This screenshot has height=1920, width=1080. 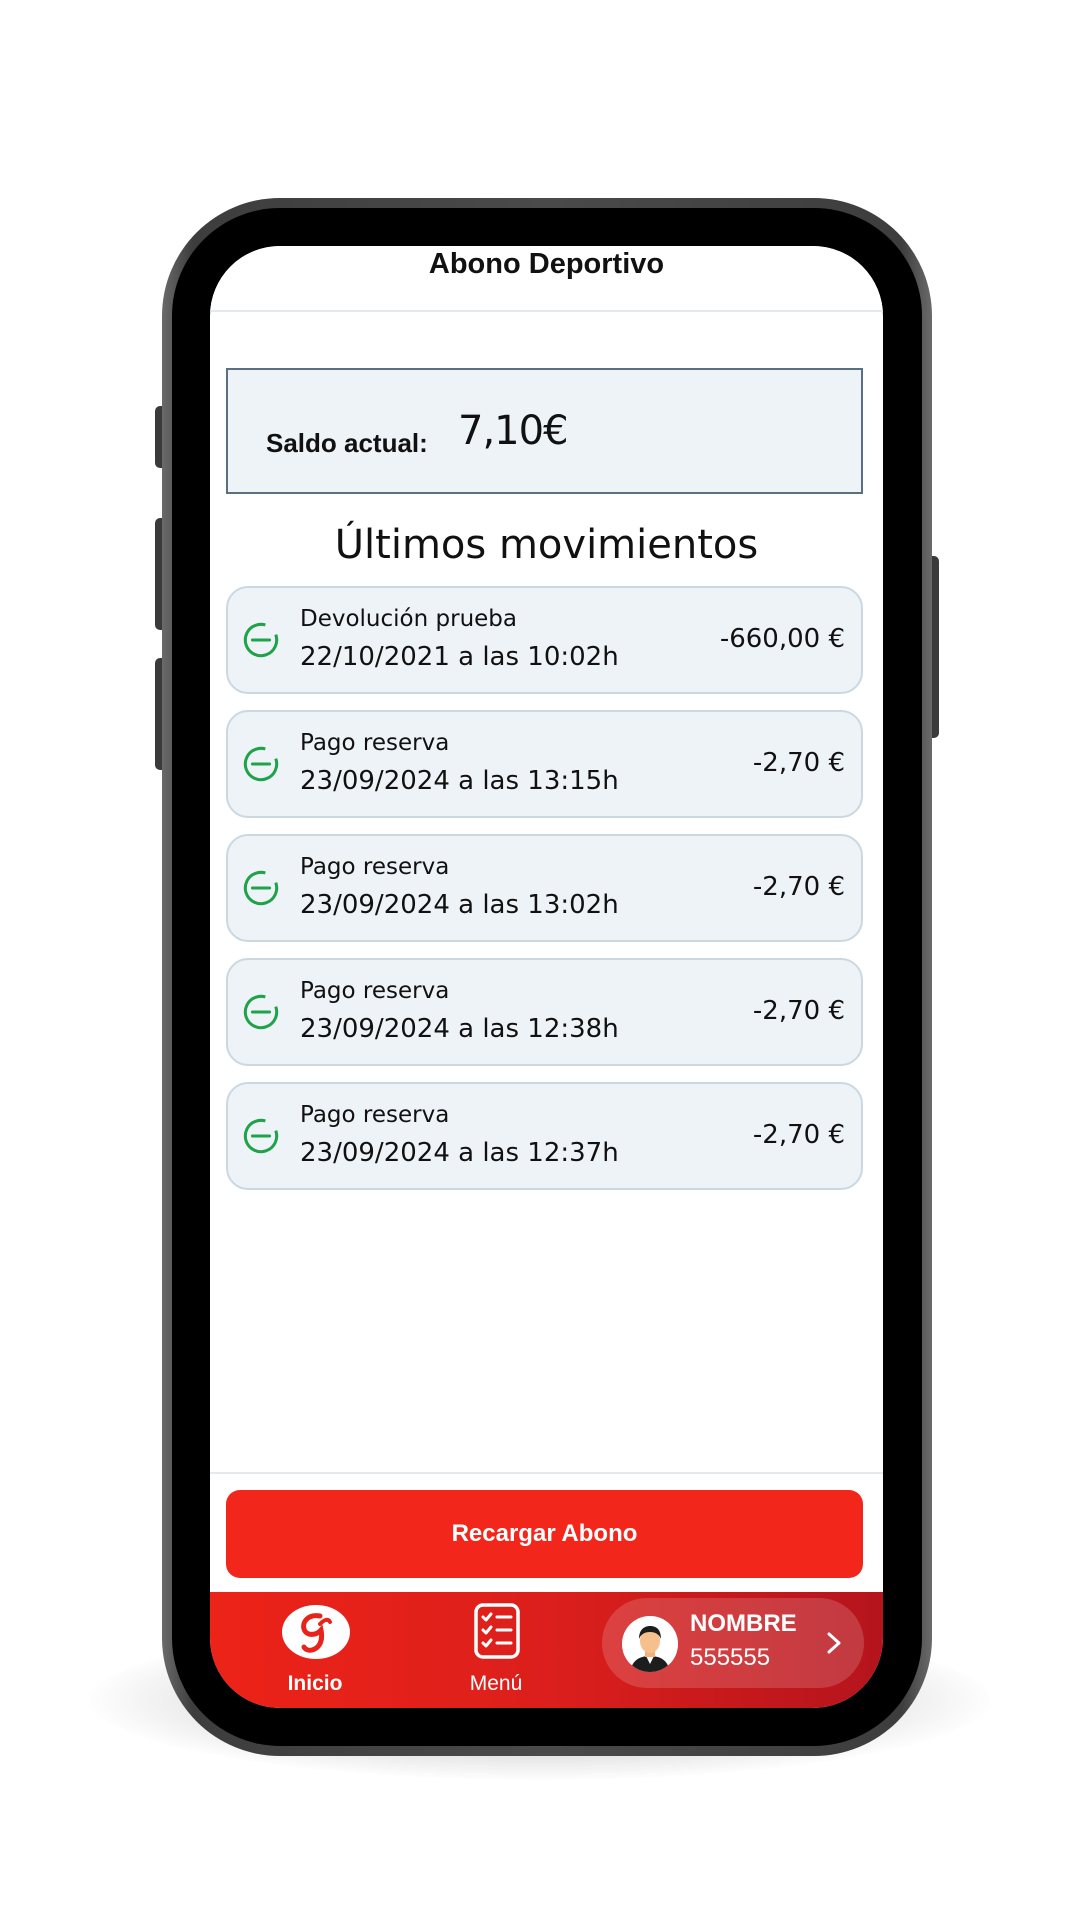 What do you see at coordinates (513, 431) in the screenshot?
I see `balance-value: 7,10€` at bounding box center [513, 431].